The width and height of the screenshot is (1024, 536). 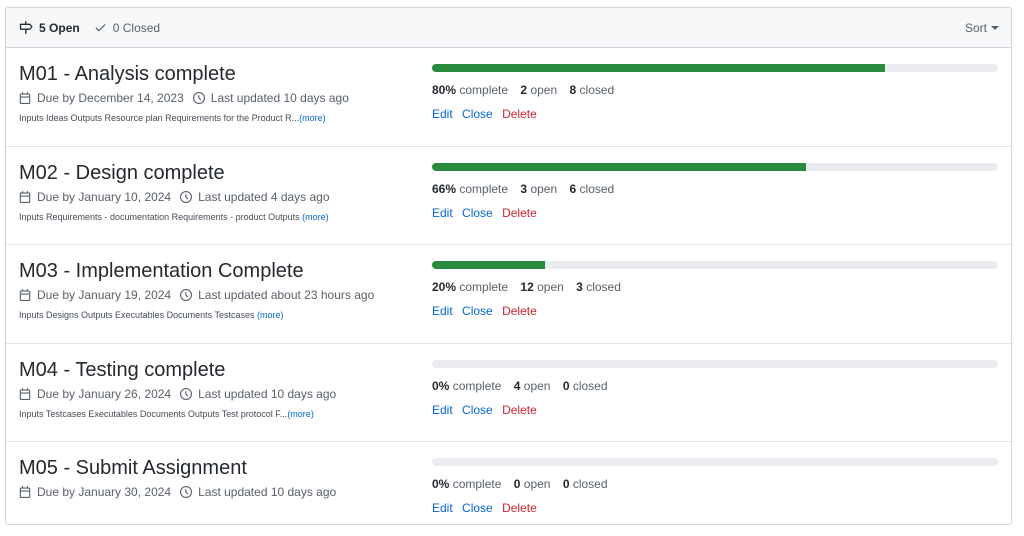 What do you see at coordinates (219, 173) in the screenshot?
I see `milestone-title: M02 - Design complete` at bounding box center [219, 173].